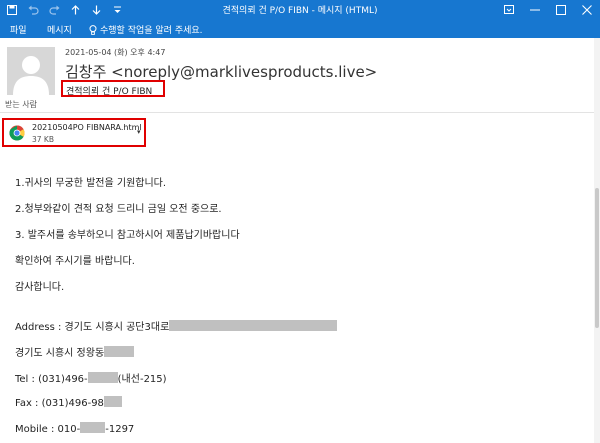 The height and width of the screenshot is (443, 600). Describe the element at coordinates (221, 71) in the screenshot. I see `sender: 김창주 <noreply@marklivesproducts.live>` at that location.